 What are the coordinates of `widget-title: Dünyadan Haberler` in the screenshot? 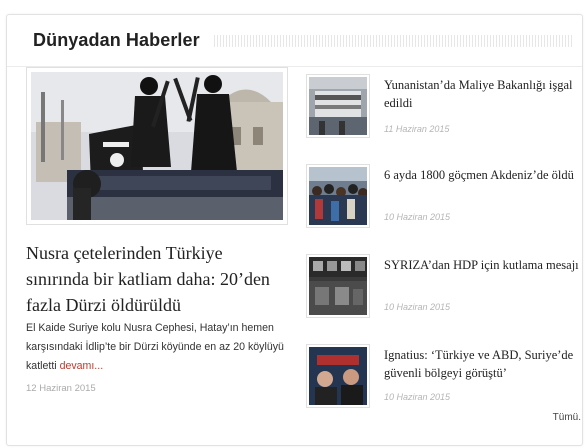 It's located at (116, 40).